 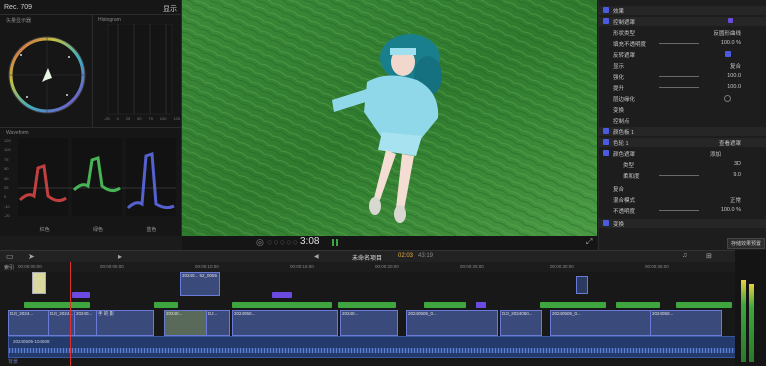 What do you see at coordinates (750, 308) in the screenshot?
I see `audio-meters` at bounding box center [750, 308].